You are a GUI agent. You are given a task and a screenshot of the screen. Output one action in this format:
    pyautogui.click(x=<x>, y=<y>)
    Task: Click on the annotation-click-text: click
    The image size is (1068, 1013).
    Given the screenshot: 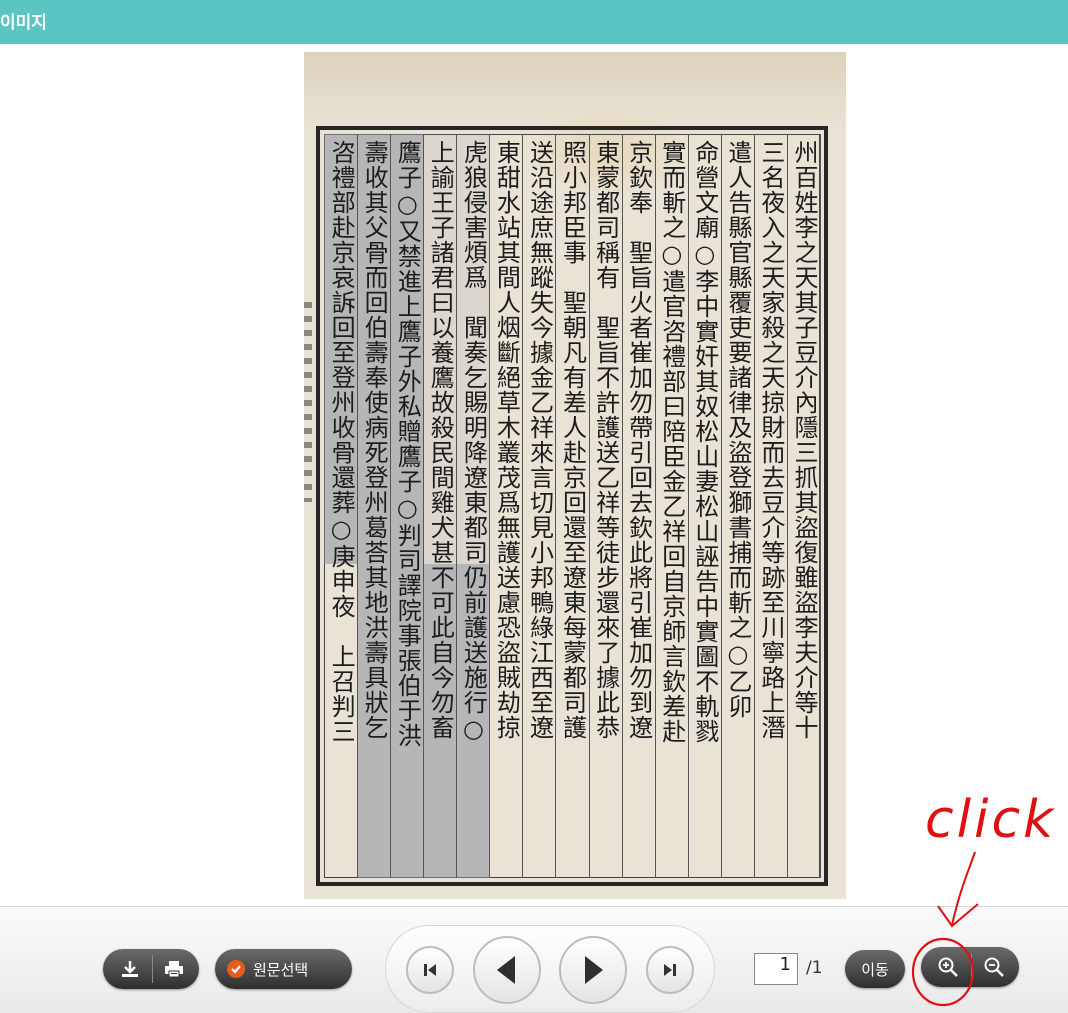 What is the action you would take?
    pyautogui.click(x=991, y=820)
    